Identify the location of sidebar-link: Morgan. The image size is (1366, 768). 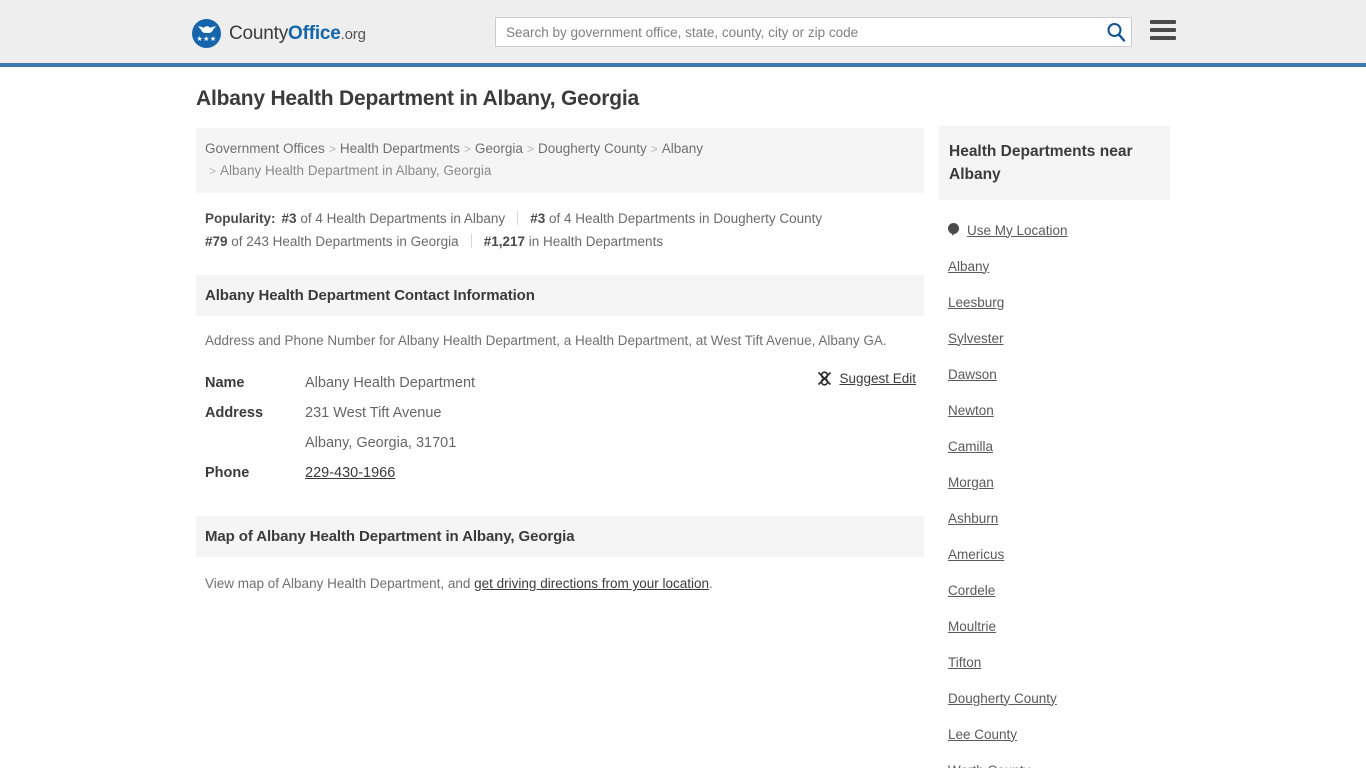
(971, 482).